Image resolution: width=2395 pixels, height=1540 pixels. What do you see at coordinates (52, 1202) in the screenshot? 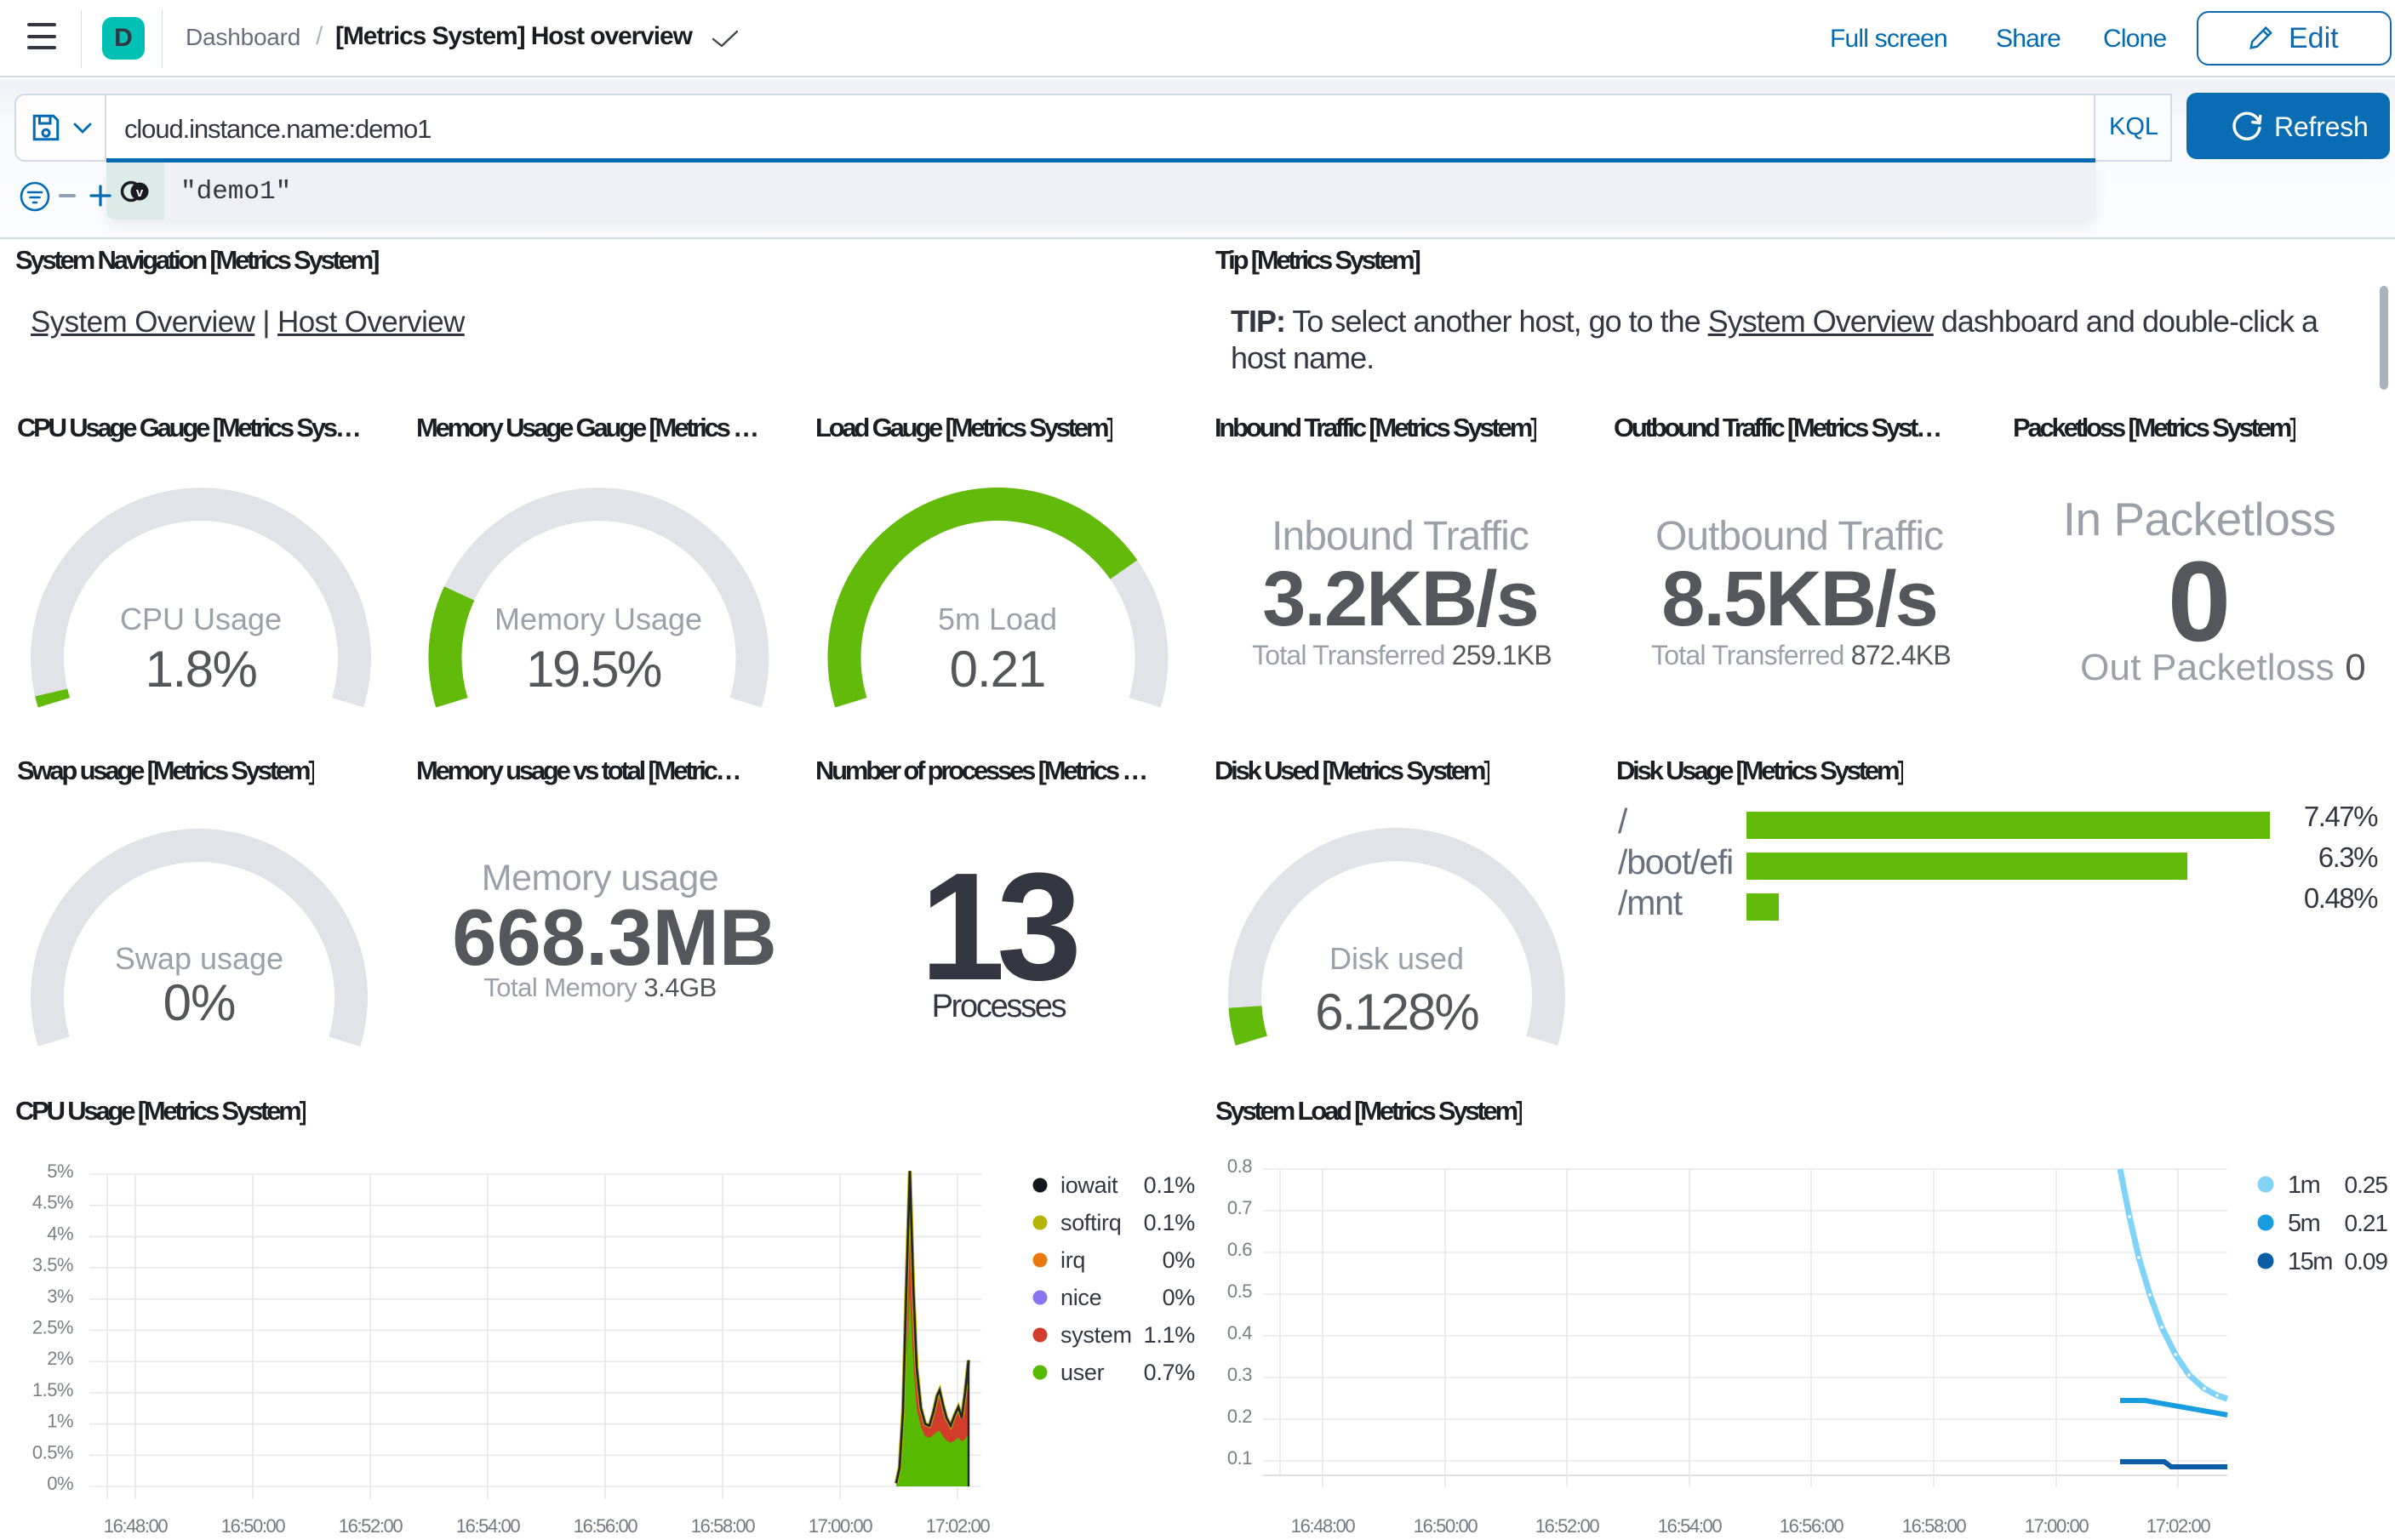
I see `svg-text: 4.5%` at bounding box center [52, 1202].